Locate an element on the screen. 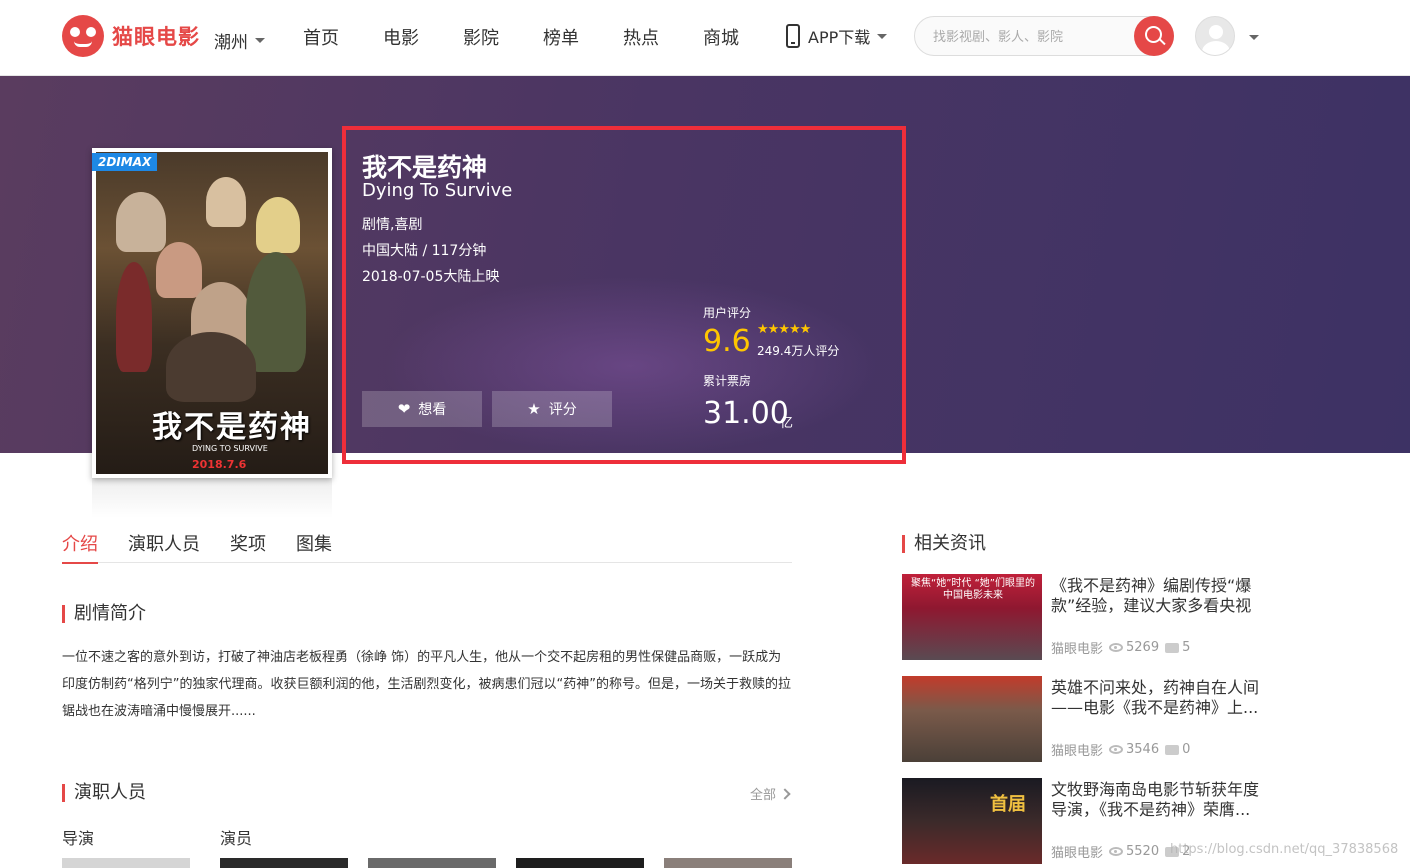 This screenshot has width=1410, height=868. rate-button: ★ 评分 is located at coordinates (552, 409).